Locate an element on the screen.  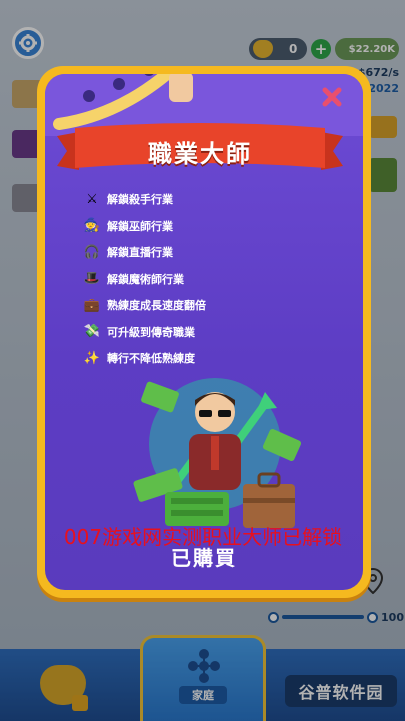
feature-item: 🧙 解鎖巫師行業 is located at coordinates (144, 226).